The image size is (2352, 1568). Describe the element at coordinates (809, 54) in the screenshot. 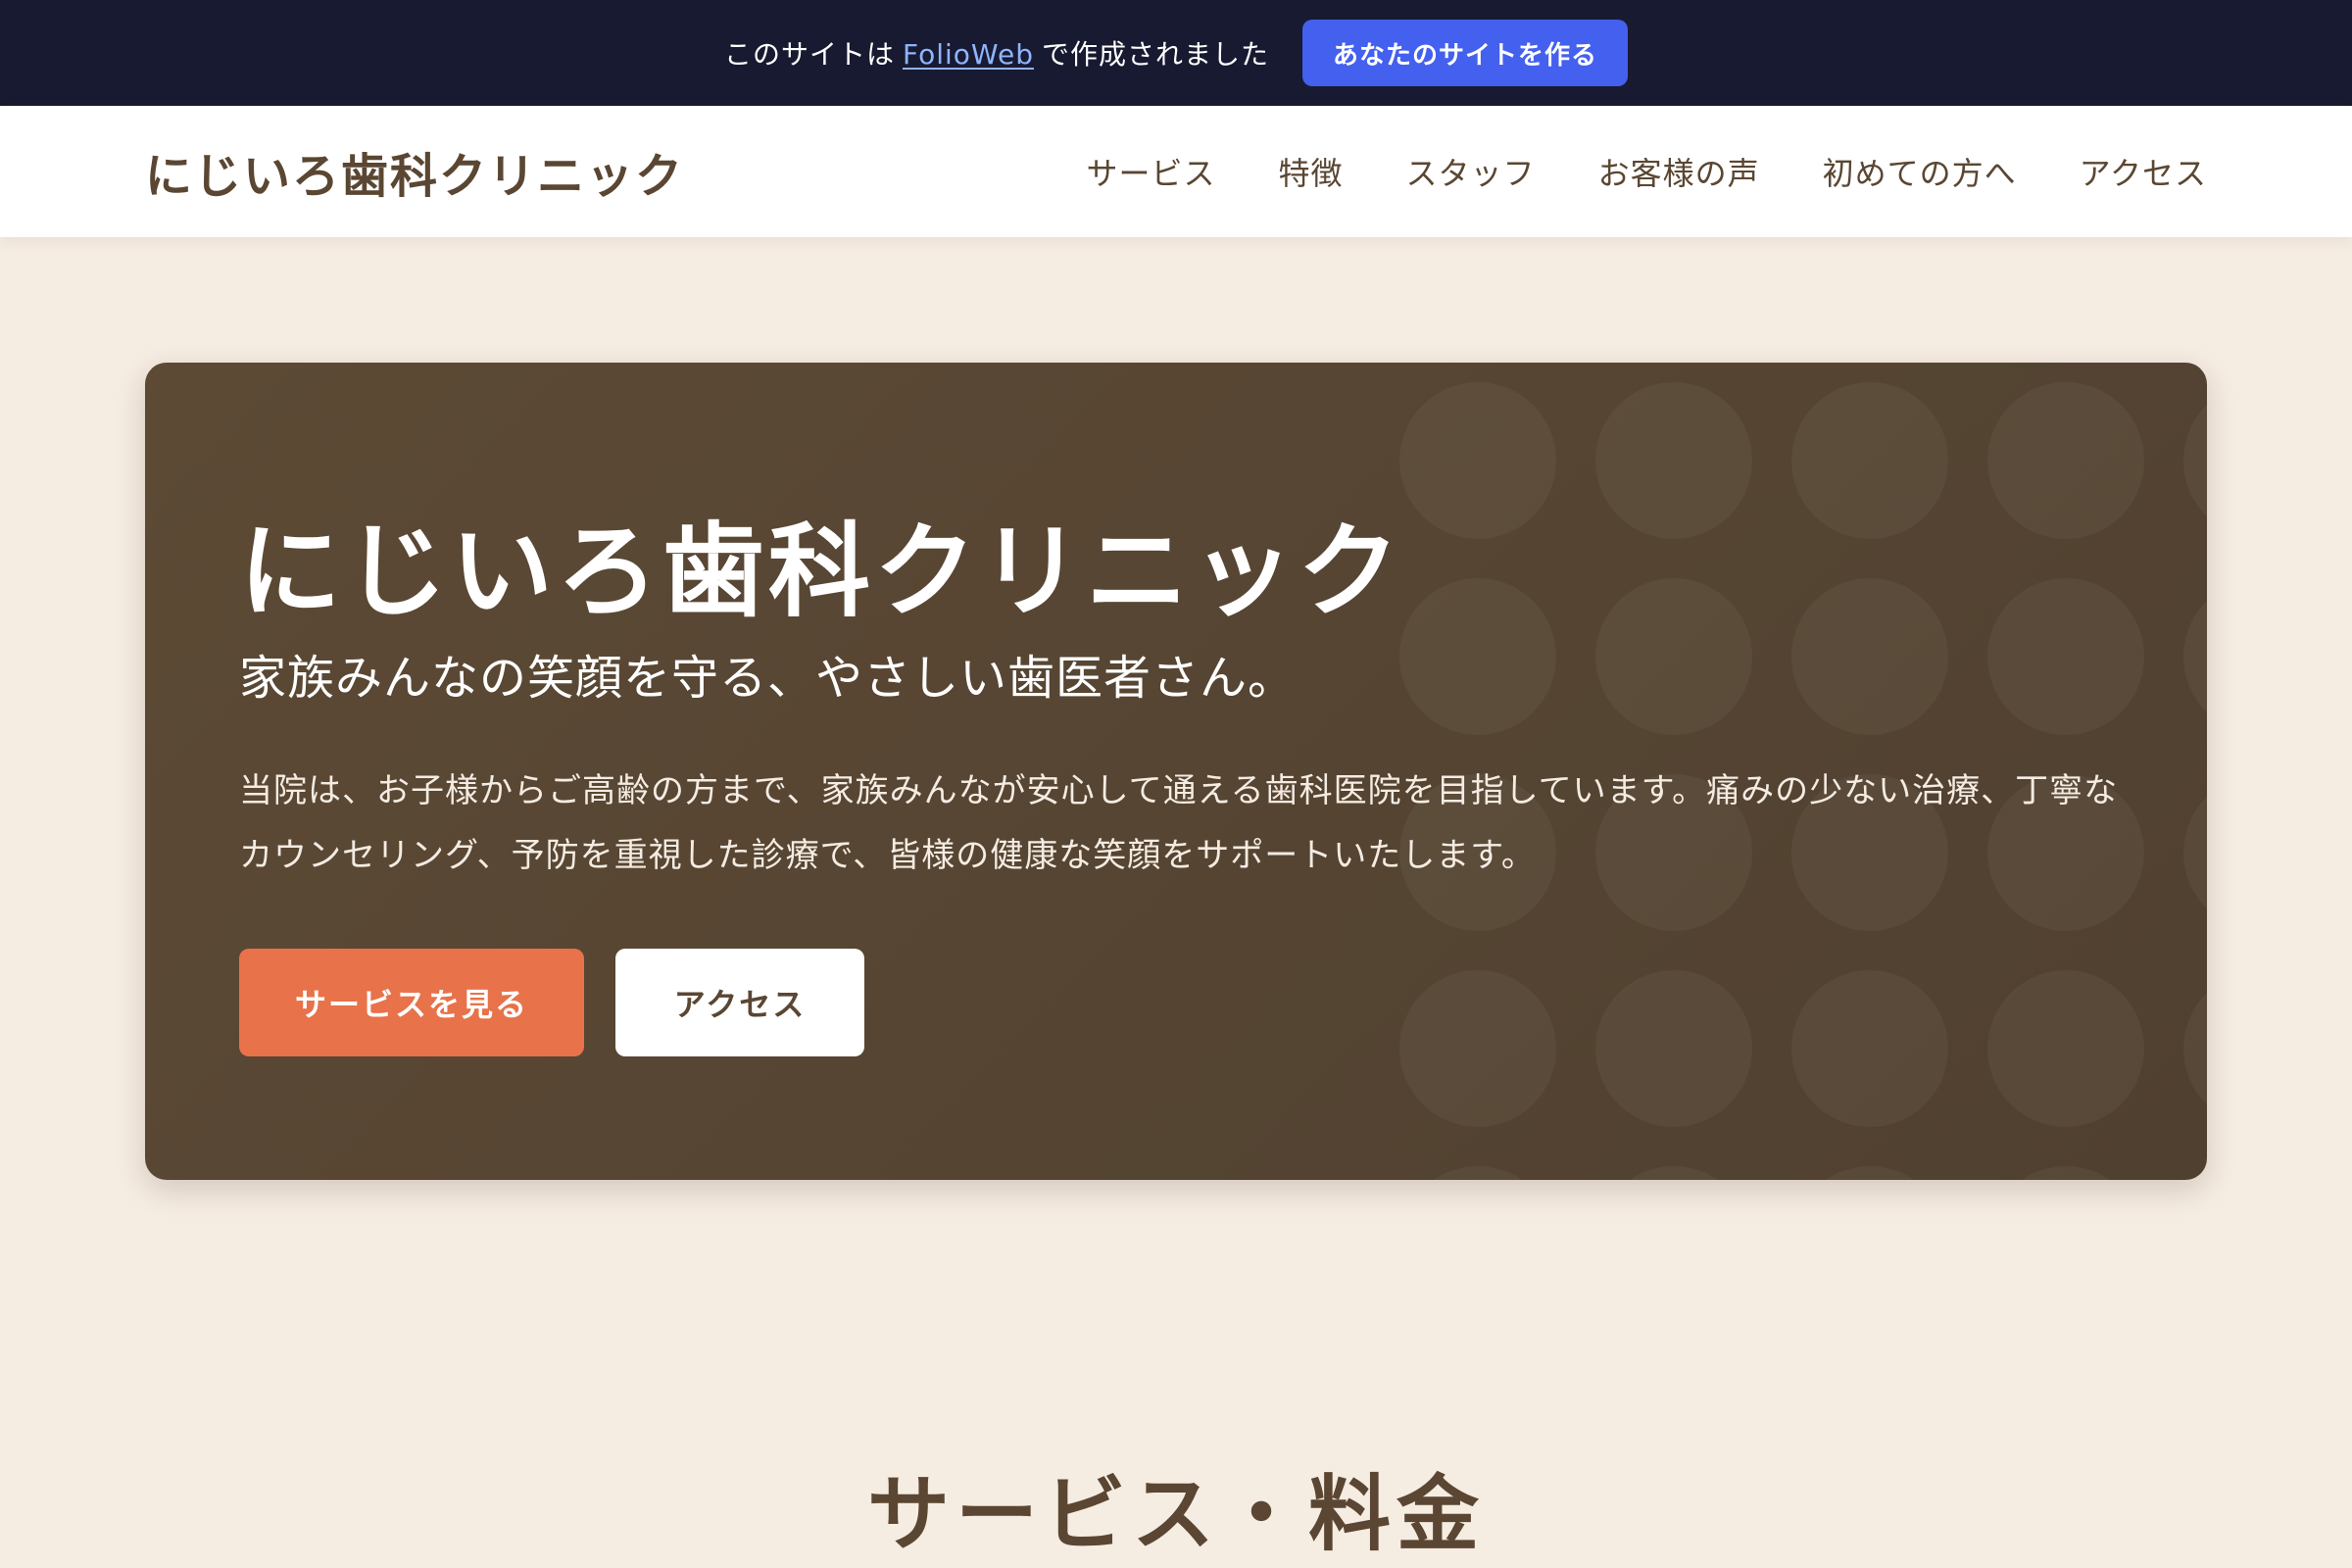

I see `promo-text-before: このサイトは` at that location.